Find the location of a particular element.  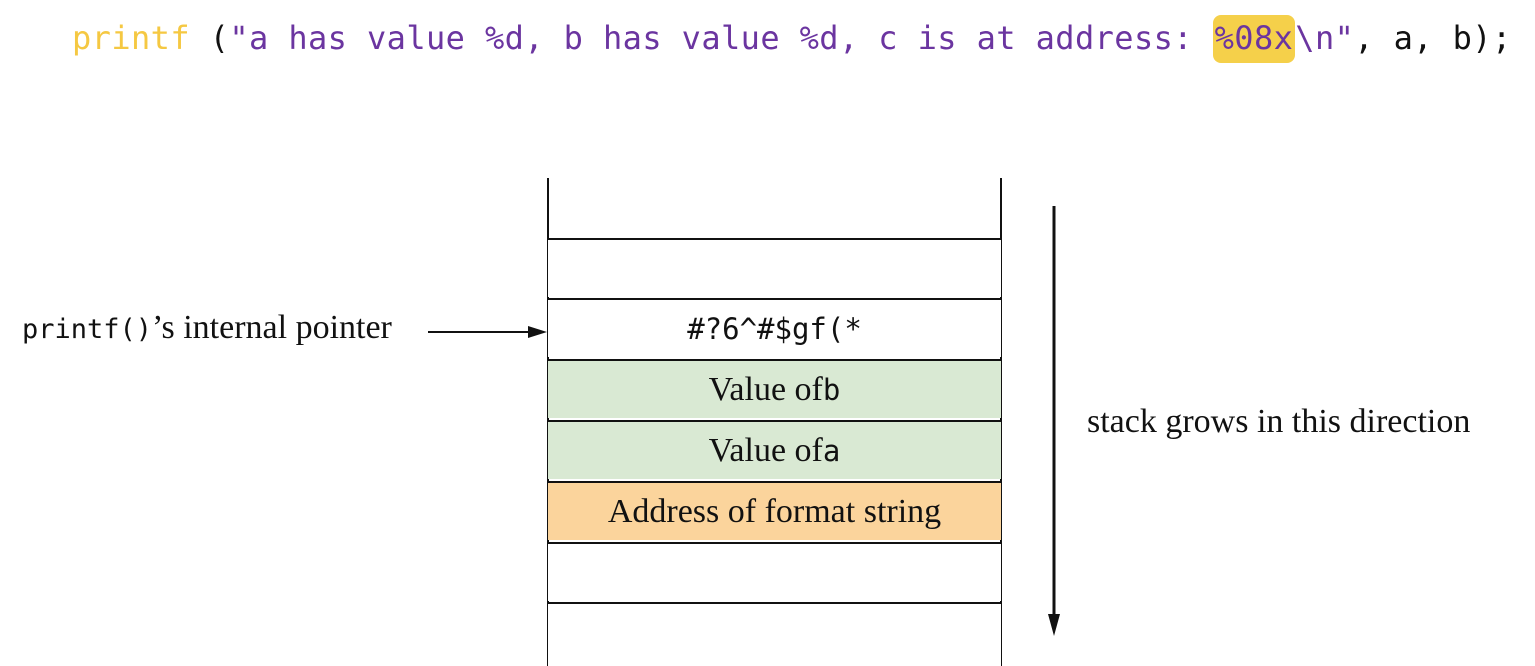

down-arrow-icon is located at coordinates (1054, 421).